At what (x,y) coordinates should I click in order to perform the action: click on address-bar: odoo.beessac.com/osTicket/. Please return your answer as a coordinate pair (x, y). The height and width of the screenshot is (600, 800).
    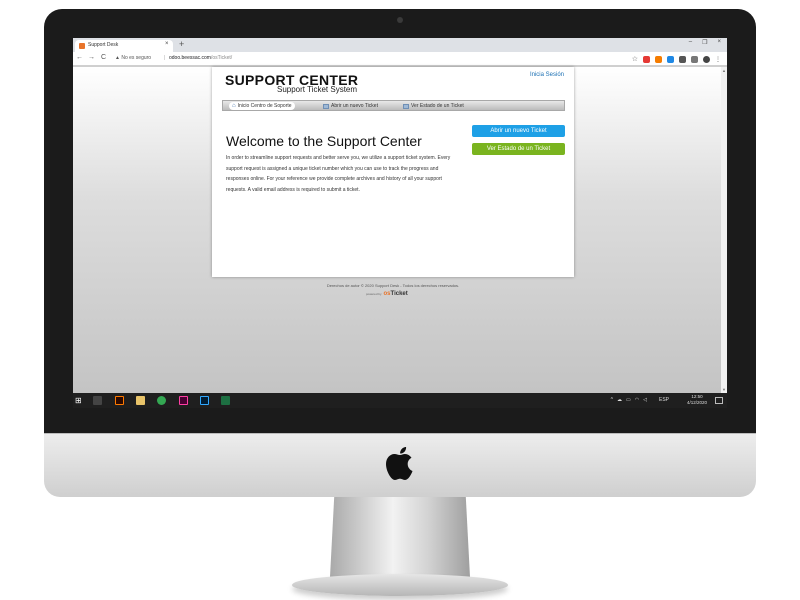
    Looking at the image, I should click on (200, 58).